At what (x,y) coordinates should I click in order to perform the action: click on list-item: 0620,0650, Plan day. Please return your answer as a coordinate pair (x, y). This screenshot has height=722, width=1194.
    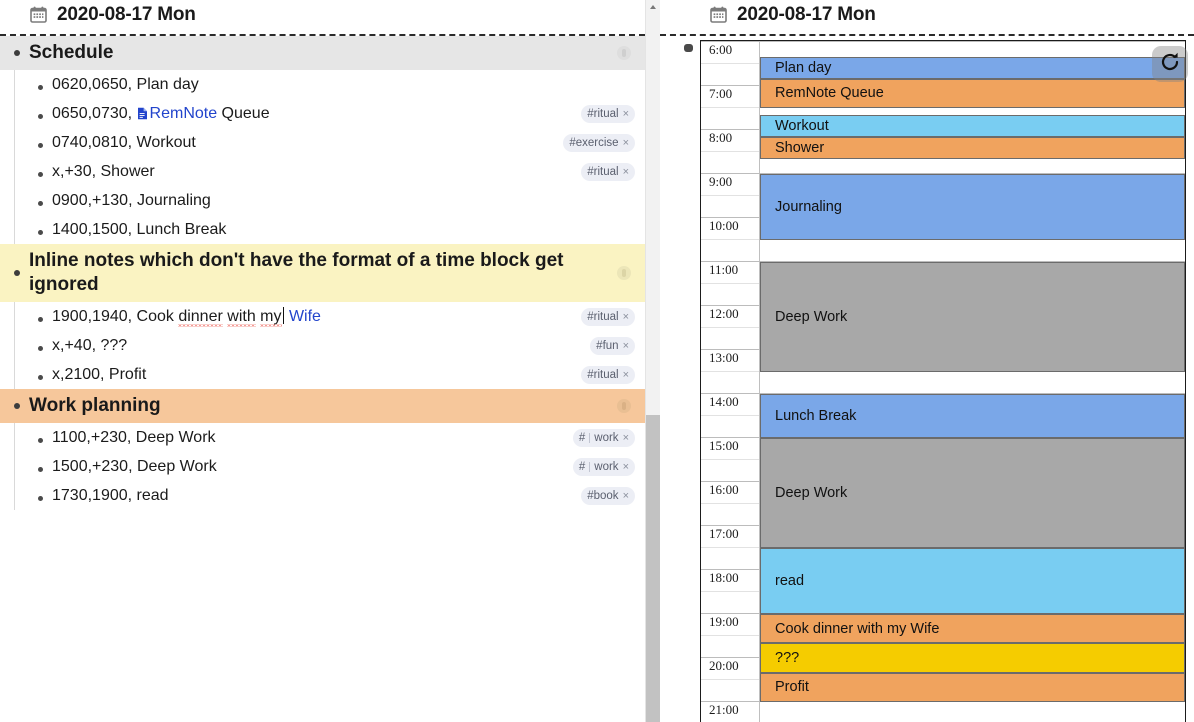
    Looking at the image, I should click on (337, 84).